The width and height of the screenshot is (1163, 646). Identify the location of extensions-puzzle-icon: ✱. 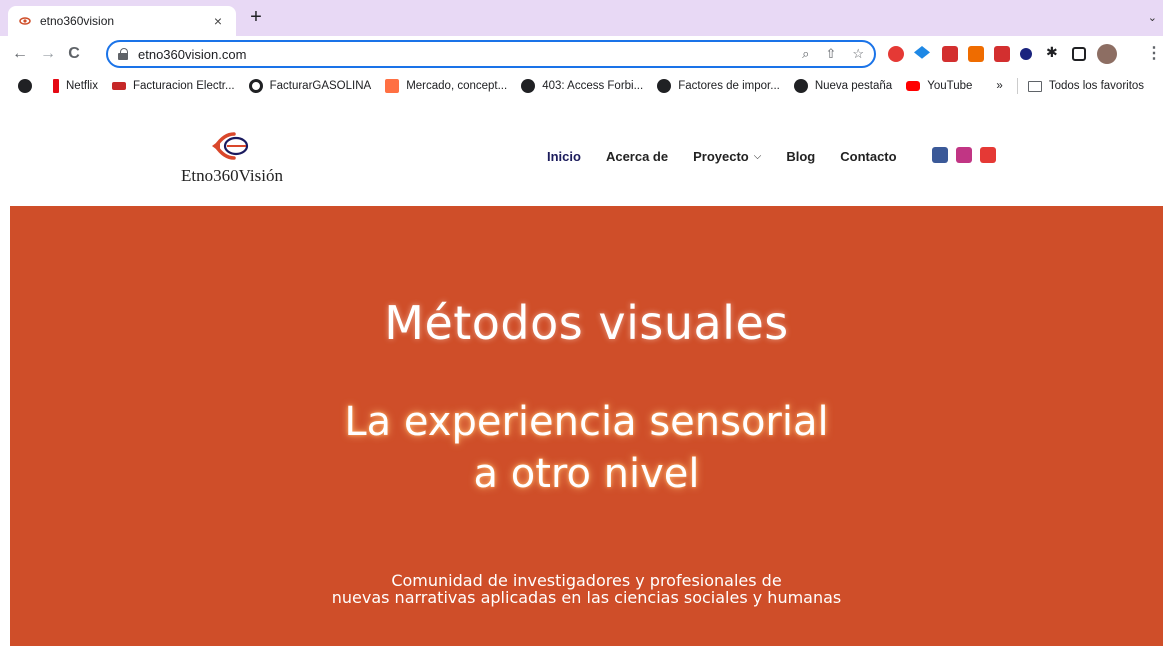
(1054, 52).